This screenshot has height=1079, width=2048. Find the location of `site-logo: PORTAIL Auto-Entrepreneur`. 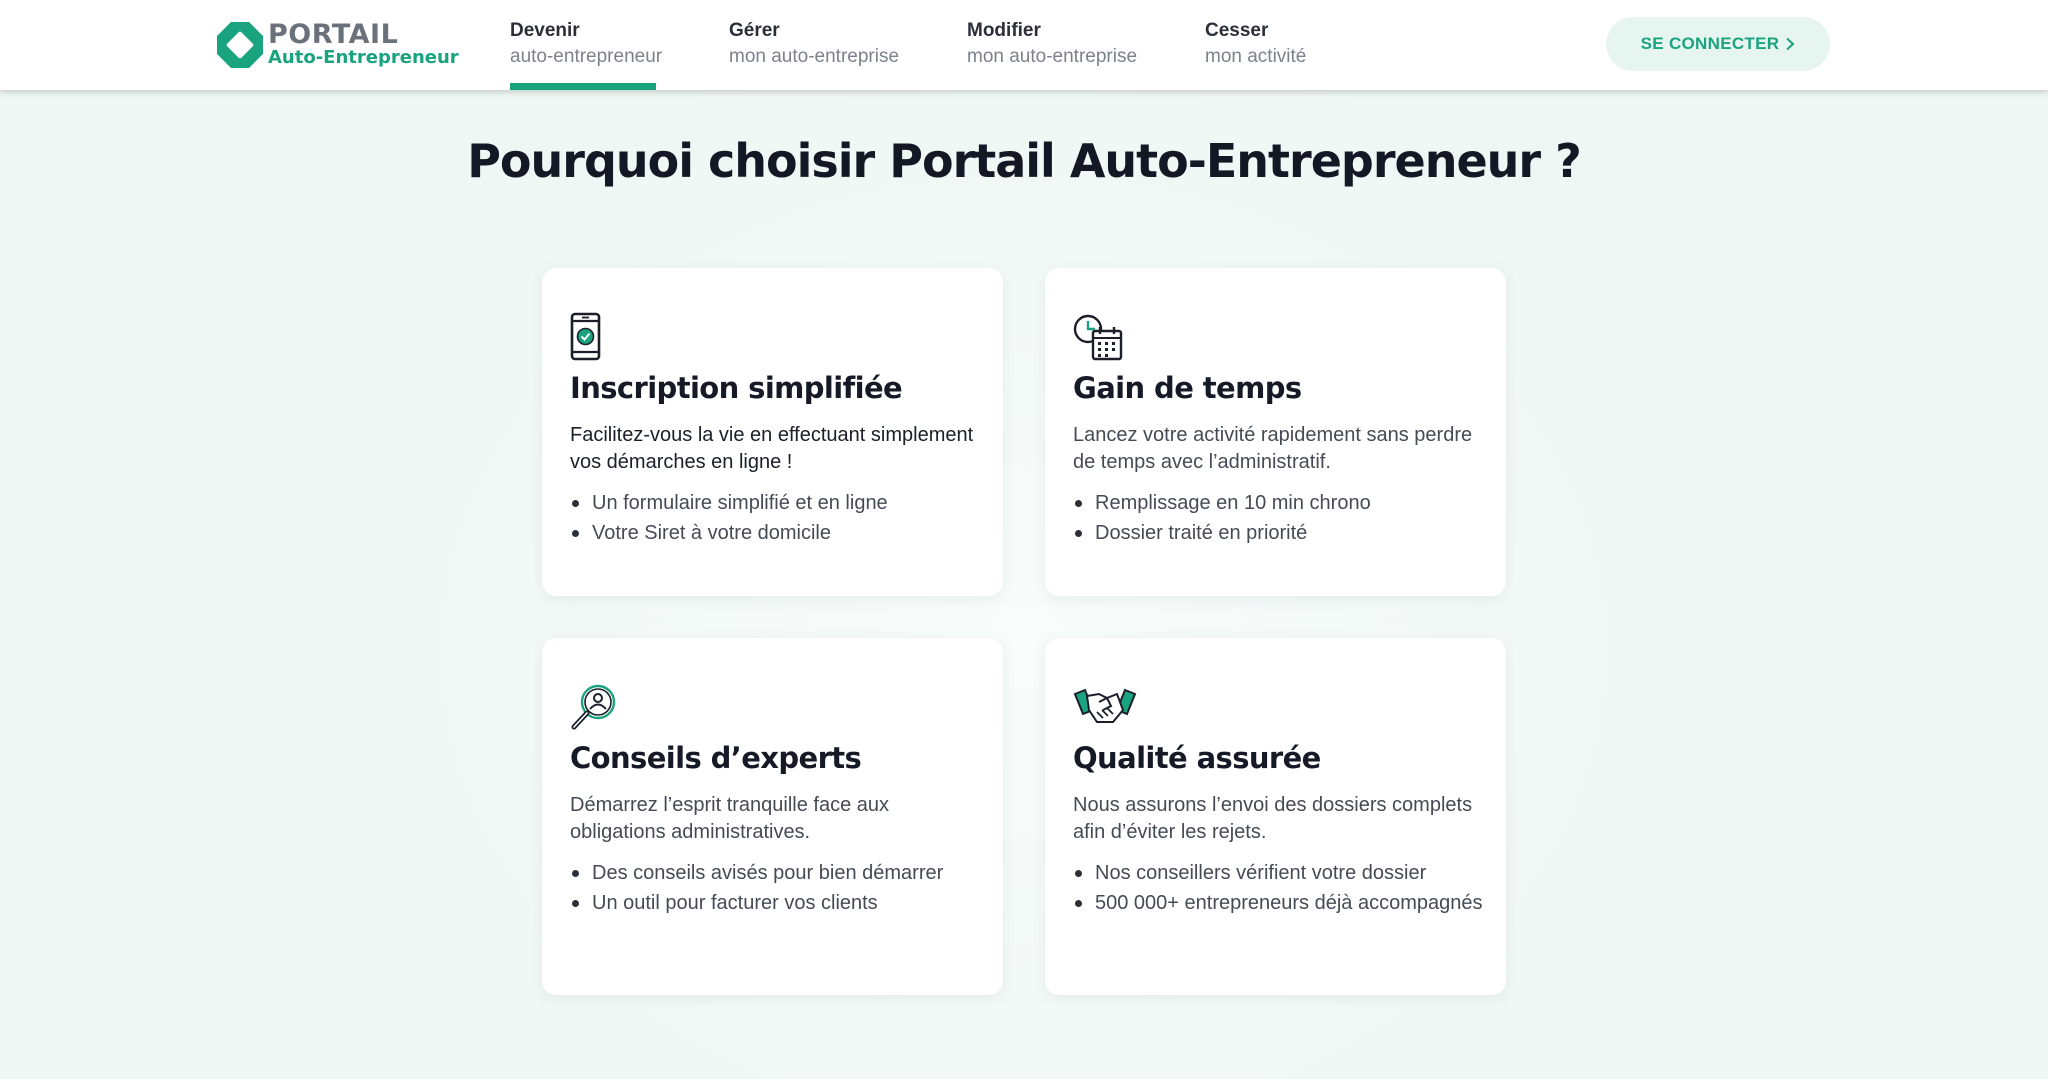

site-logo: PORTAIL Auto-Entrepreneur is located at coordinates (337, 45).